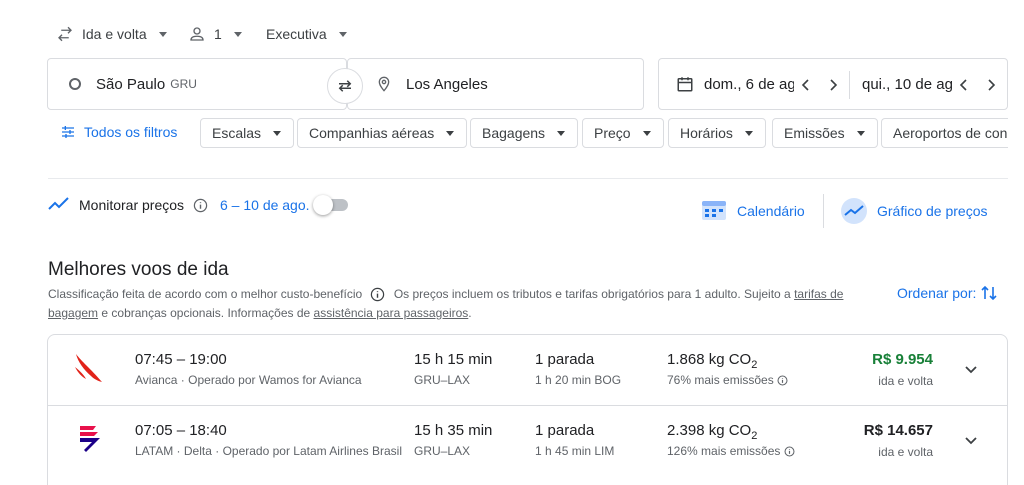 Image resolution: width=1024 pixels, height=485 pixels. What do you see at coordinates (771, 211) in the screenshot?
I see `calendar-button: Calendário` at bounding box center [771, 211].